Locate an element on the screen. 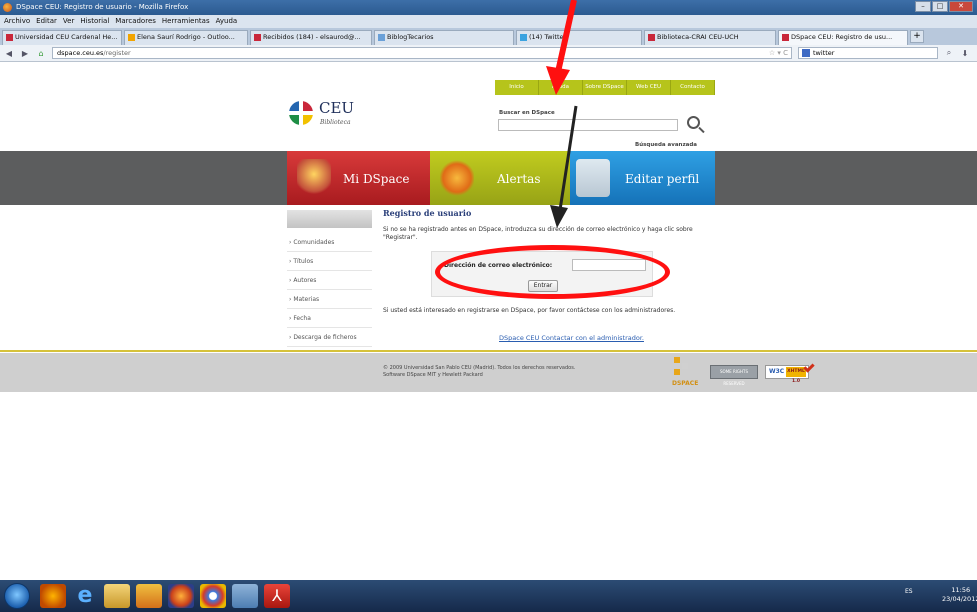  window-switcher-icon is located at coordinates (245, 596).